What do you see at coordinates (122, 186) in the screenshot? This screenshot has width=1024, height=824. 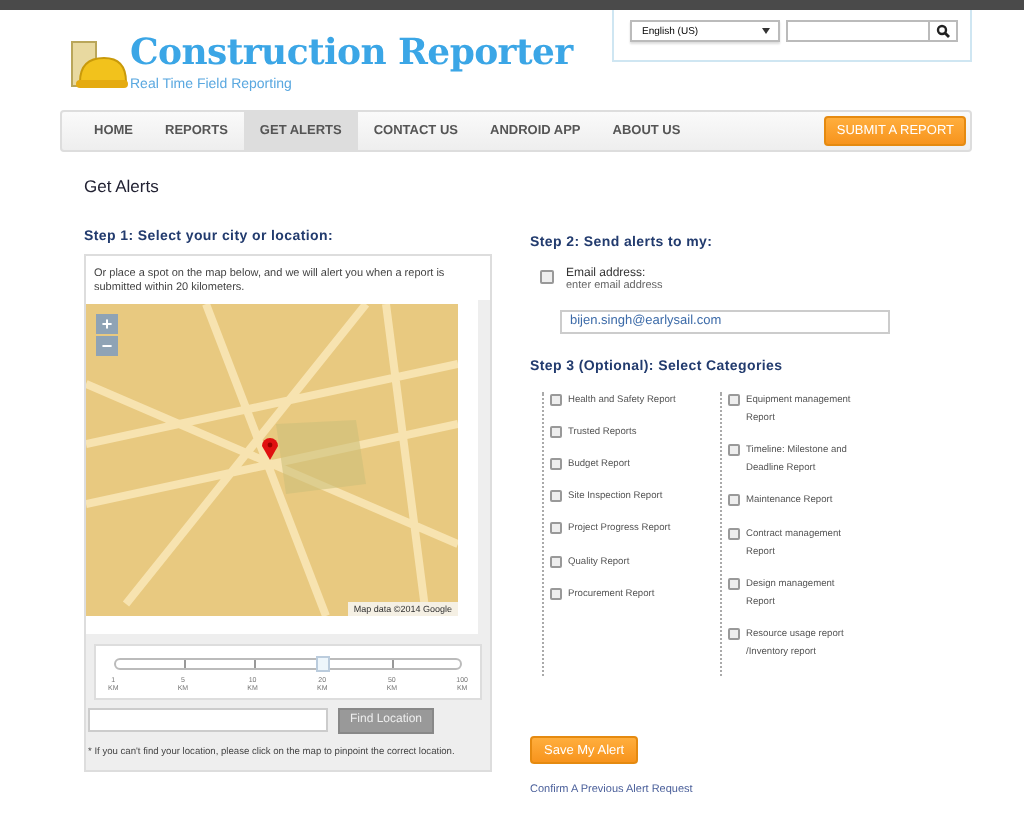 I see `page-title: Get Alerts` at bounding box center [122, 186].